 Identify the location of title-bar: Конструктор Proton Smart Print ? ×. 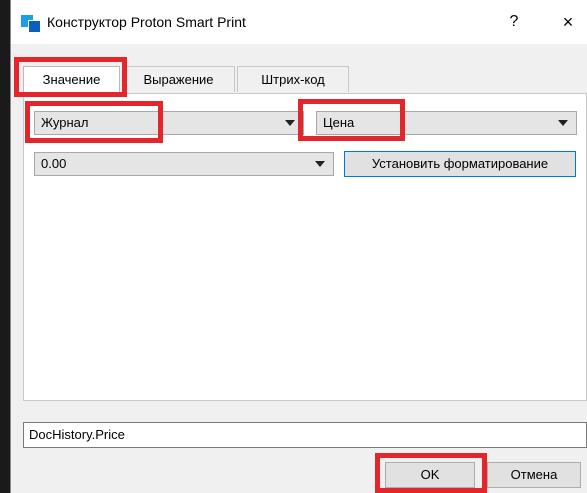
(299, 22).